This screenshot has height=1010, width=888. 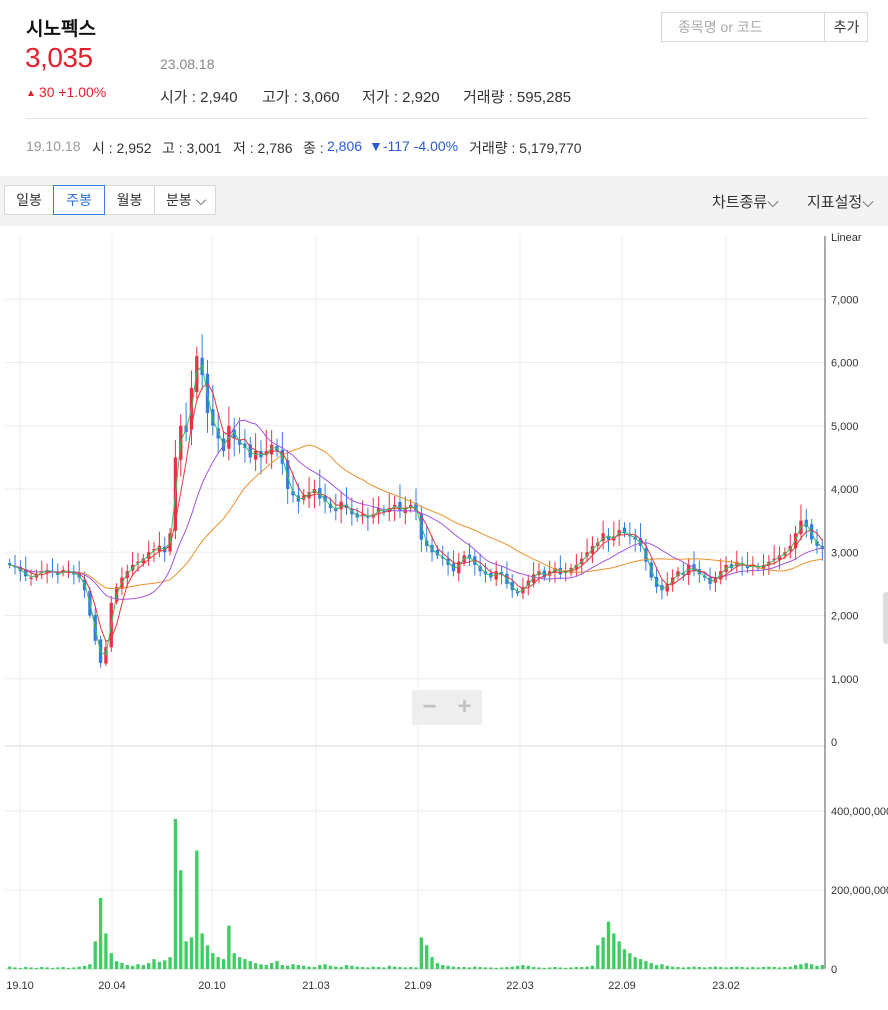 What do you see at coordinates (740, 202) in the screenshot?
I see `chart-type-label: 차트종류` at bounding box center [740, 202].